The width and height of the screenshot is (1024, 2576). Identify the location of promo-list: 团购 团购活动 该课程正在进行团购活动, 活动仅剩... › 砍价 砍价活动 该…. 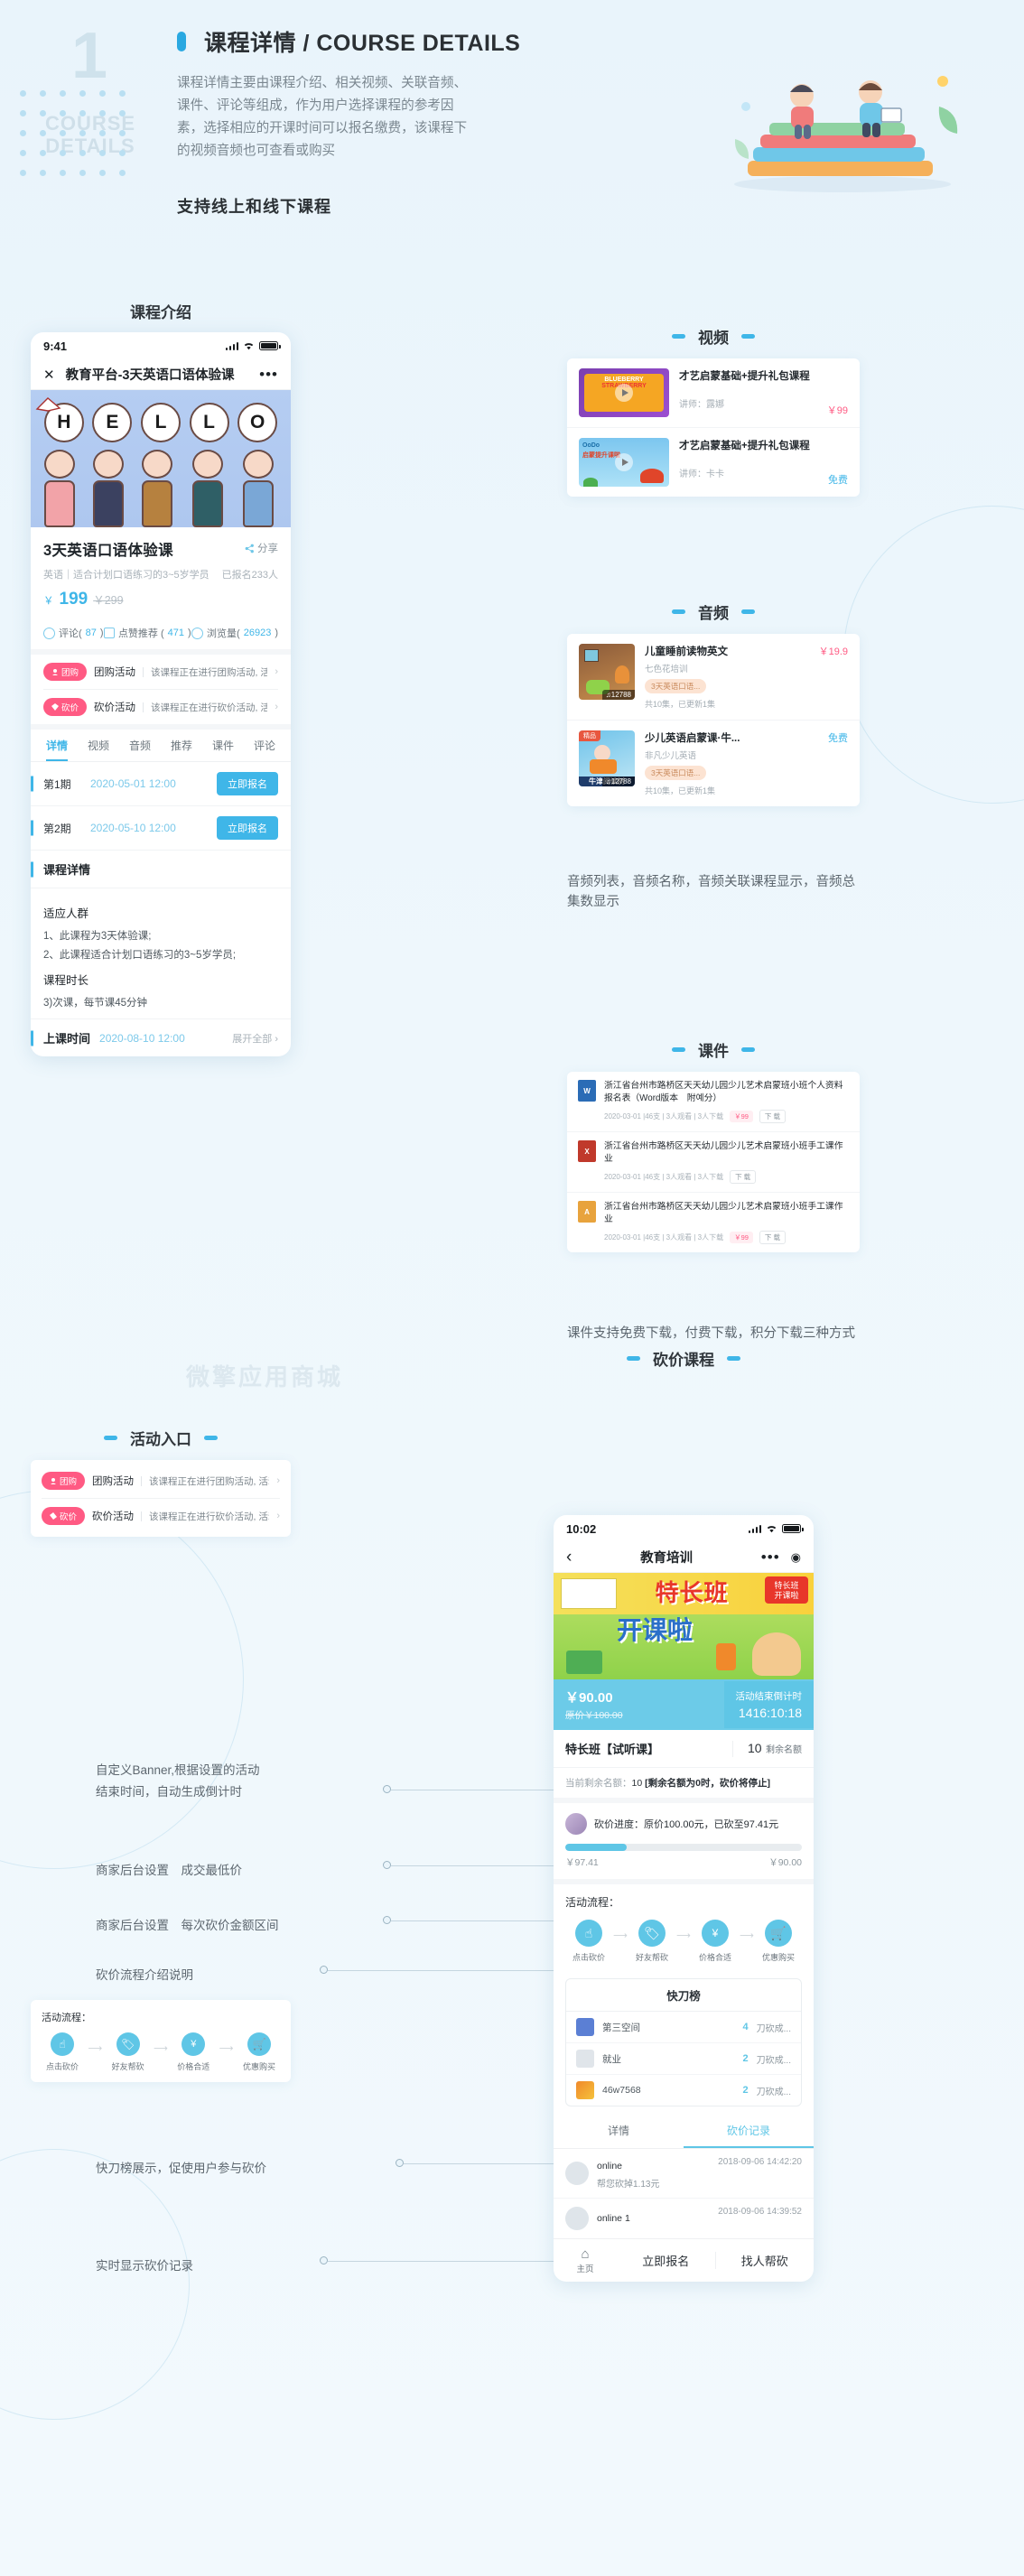
(161, 689).